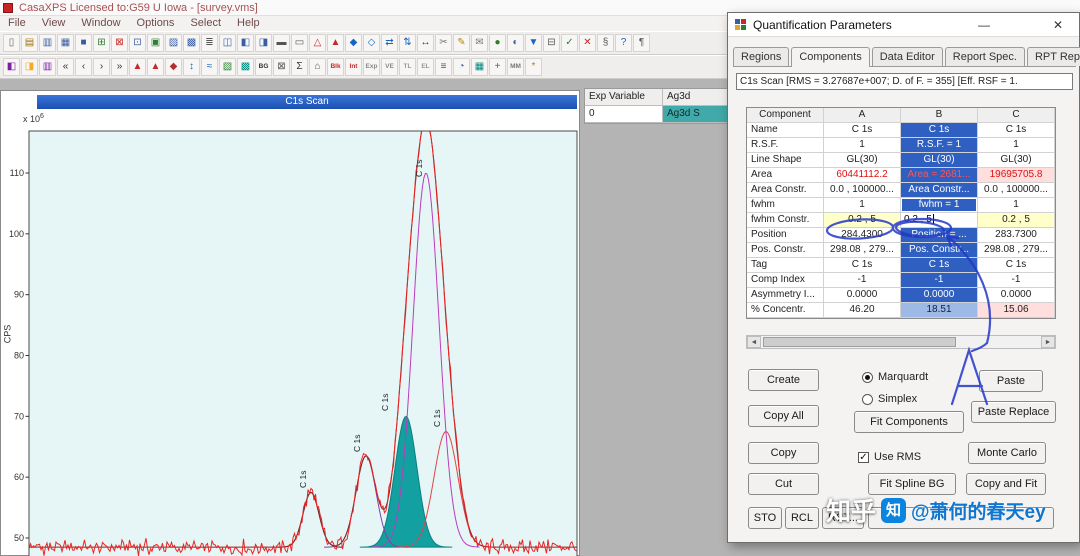  Describe the element at coordinates (209, 43) in the screenshot. I see `toolbar-icon: ≣` at that location.